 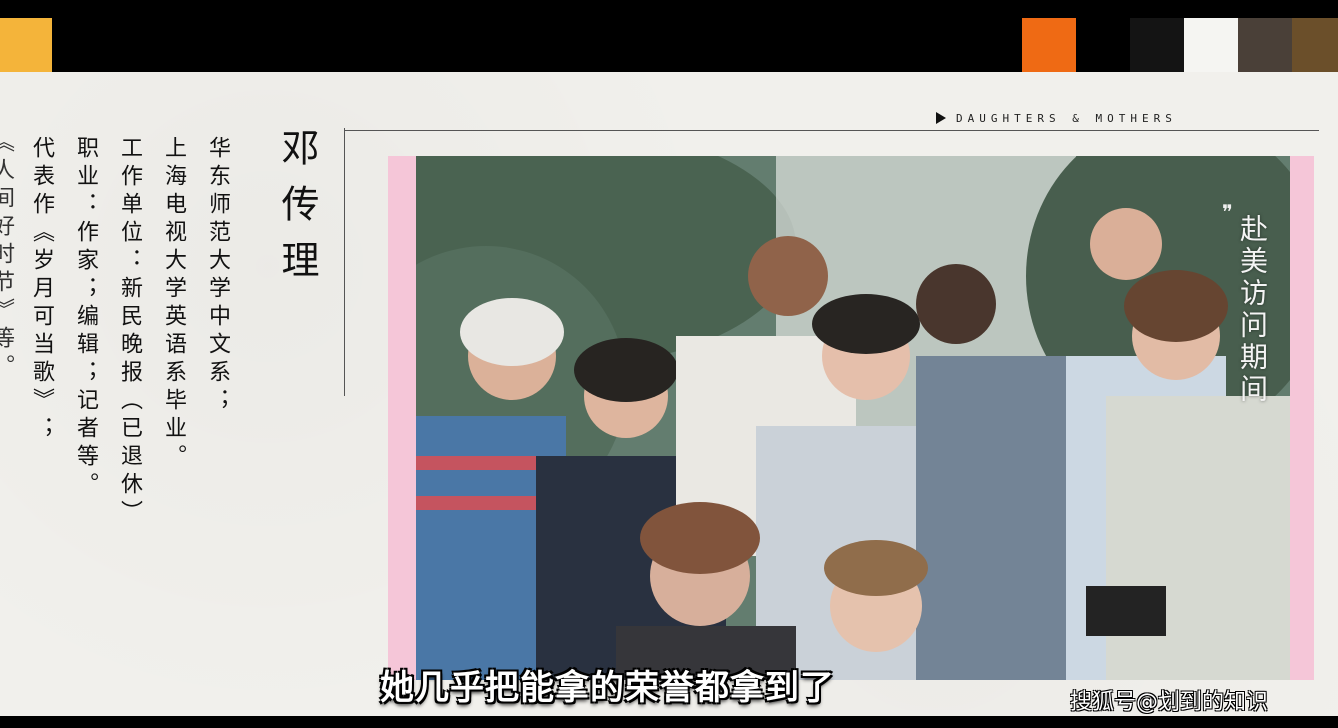 What do you see at coordinates (1252, 310) in the screenshot?
I see `photo-caption: 赴美访问期间` at bounding box center [1252, 310].